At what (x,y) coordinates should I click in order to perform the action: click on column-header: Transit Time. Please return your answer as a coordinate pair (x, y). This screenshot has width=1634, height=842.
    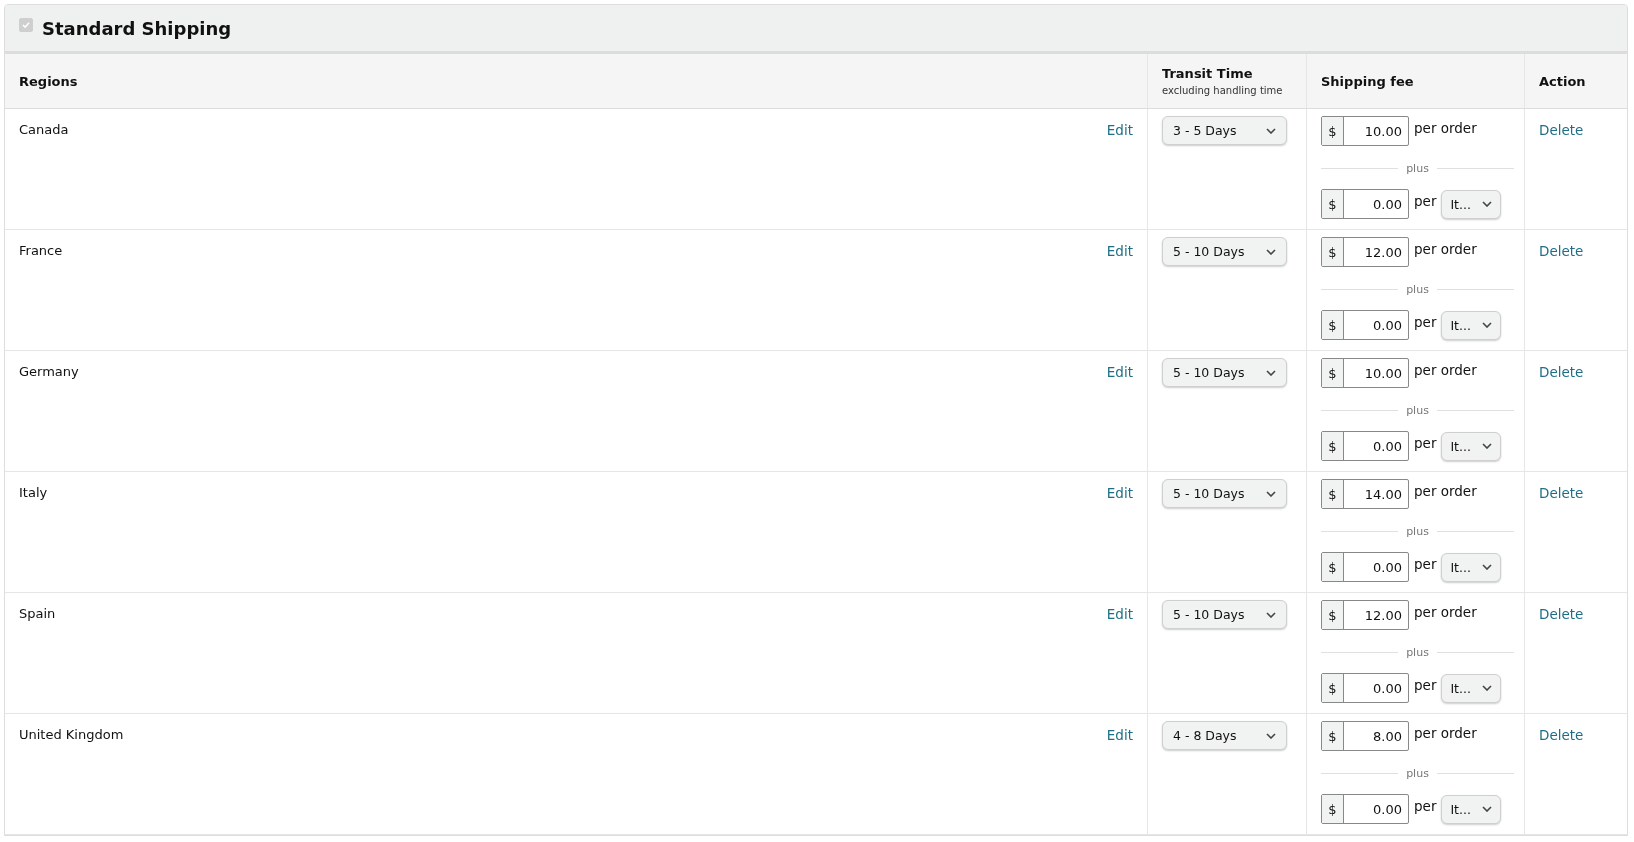
    Looking at the image, I should click on (1207, 73).